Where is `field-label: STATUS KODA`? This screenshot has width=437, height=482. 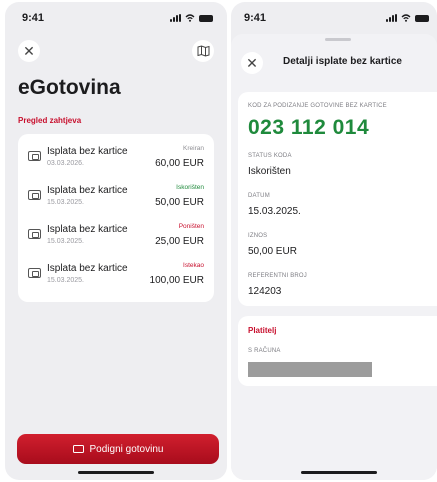 field-label: STATUS KODA is located at coordinates (270, 156).